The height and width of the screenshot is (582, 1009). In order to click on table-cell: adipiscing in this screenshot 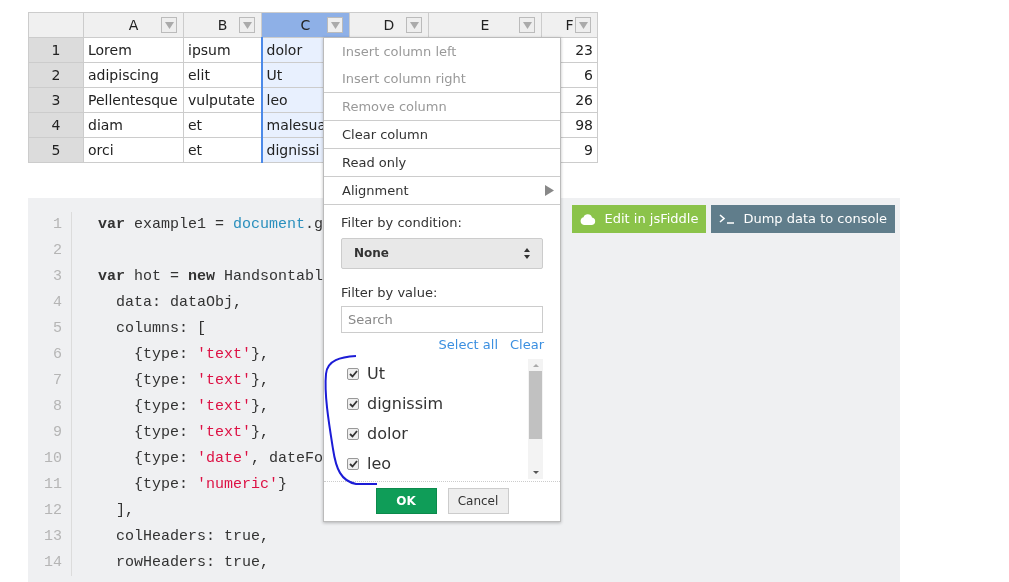, I will do `click(133, 75)`.